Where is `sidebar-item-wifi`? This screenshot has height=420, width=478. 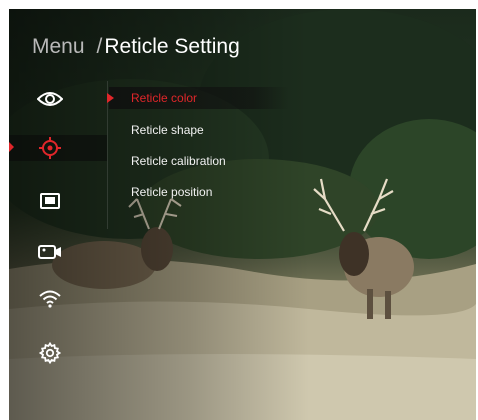 sidebar-item-wifi is located at coordinates (50, 299).